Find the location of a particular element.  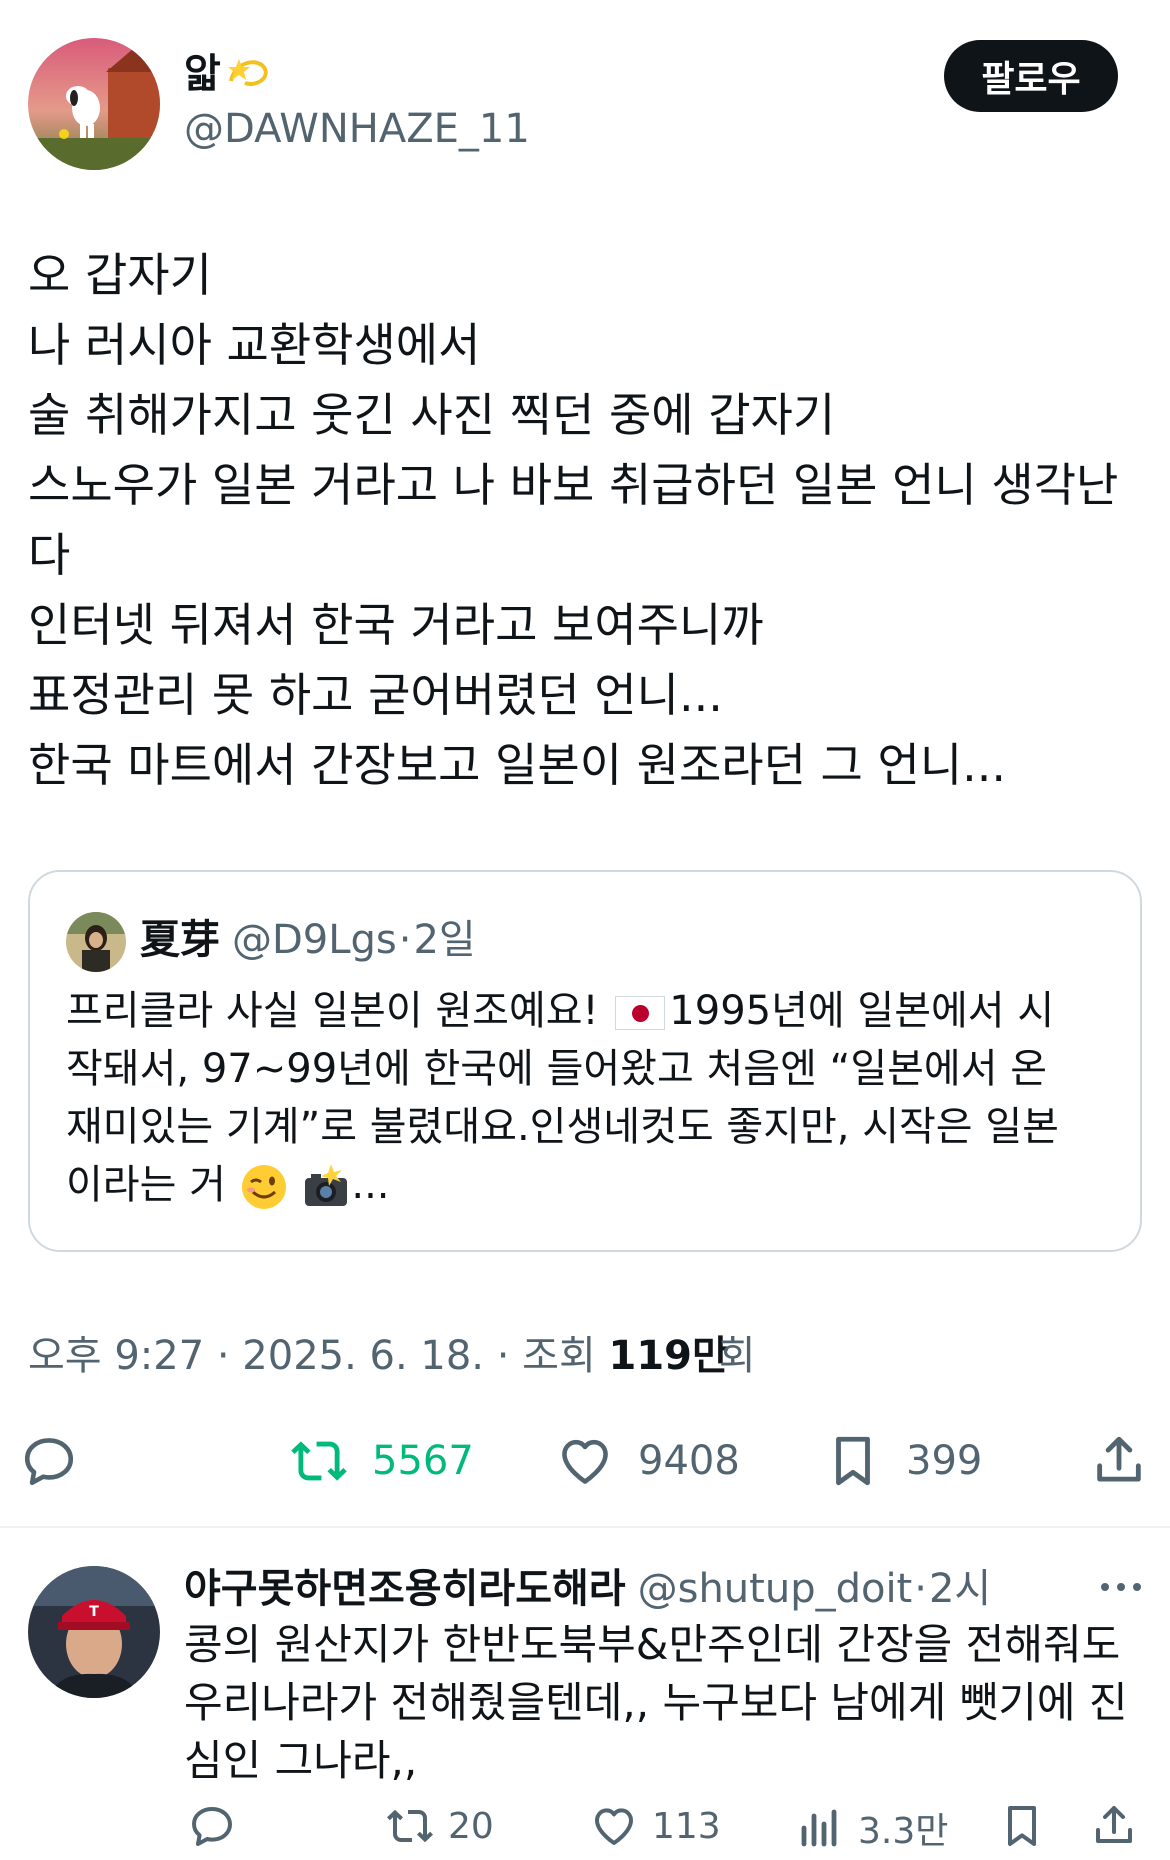

camera-with-flash-emoji is located at coordinates (326, 1185).